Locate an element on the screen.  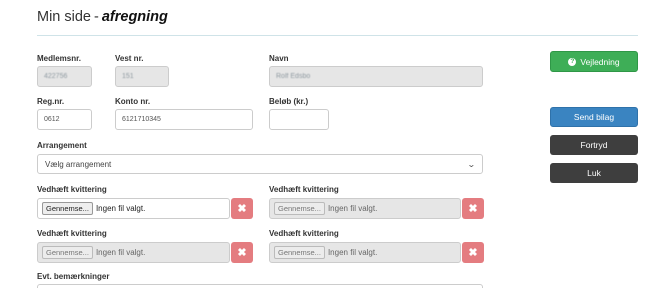
page-title: Min side - afregning is located at coordinates (102, 17).